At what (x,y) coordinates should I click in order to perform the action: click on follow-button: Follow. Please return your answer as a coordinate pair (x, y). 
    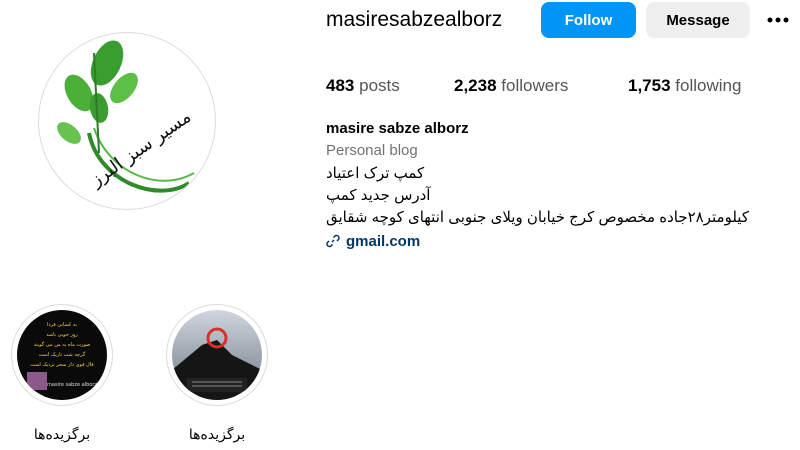
    Looking at the image, I should click on (588, 20).